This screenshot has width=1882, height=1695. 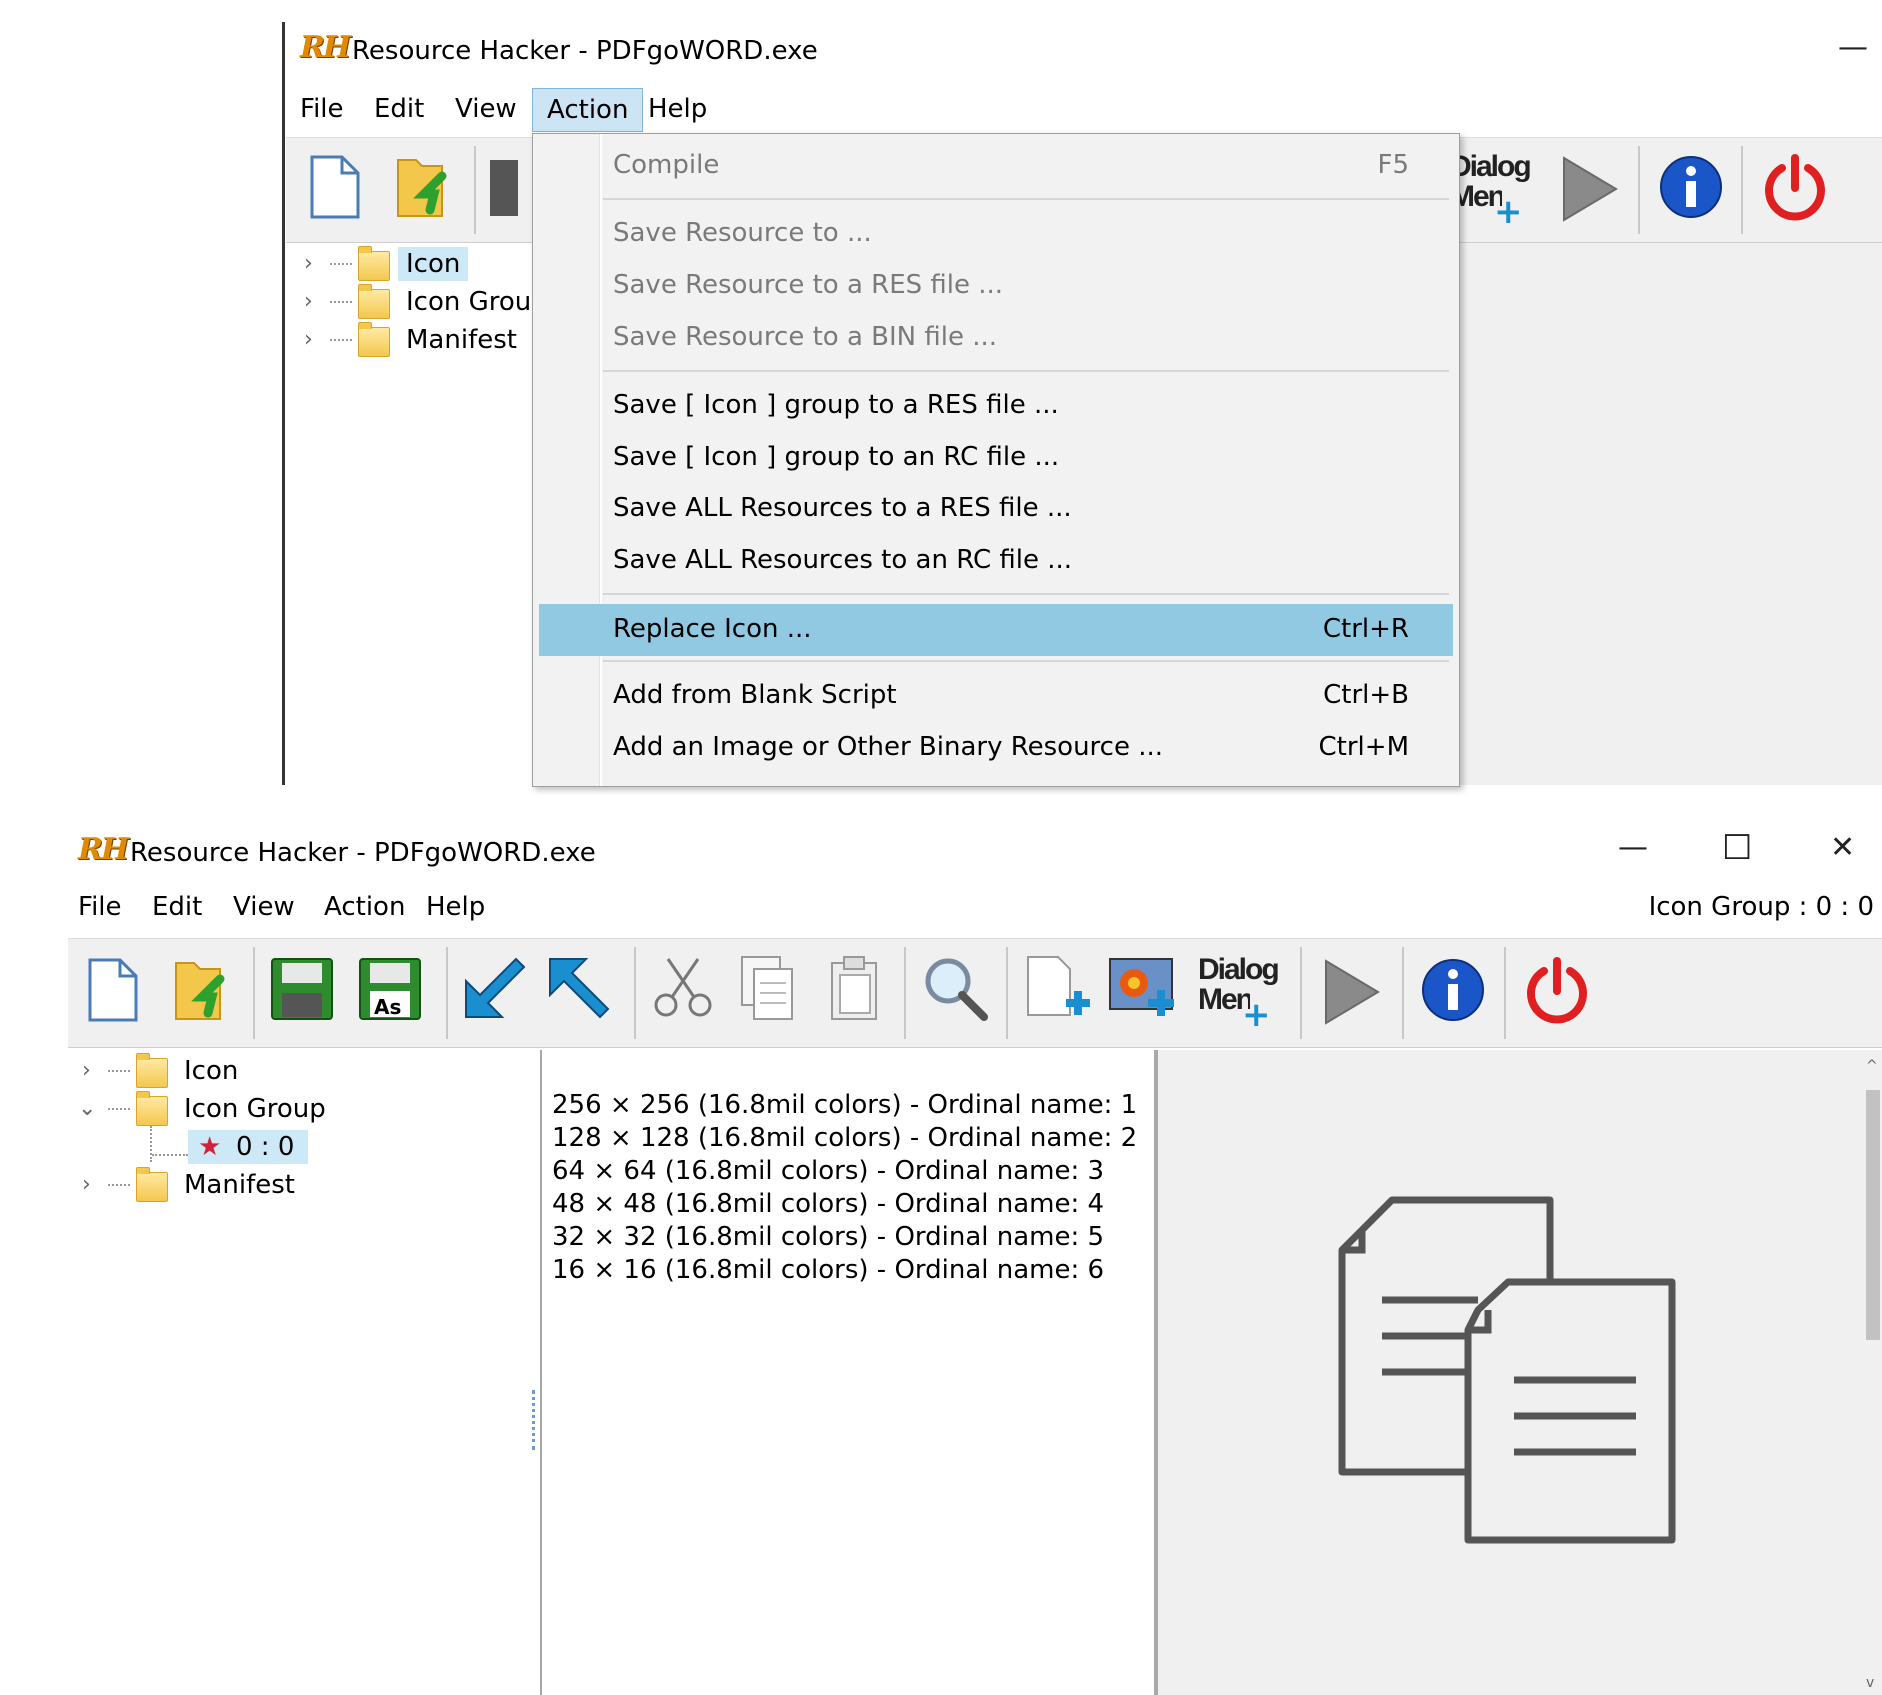 I want to click on tree-item-label: Icon Grou, so click(x=469, y=302).